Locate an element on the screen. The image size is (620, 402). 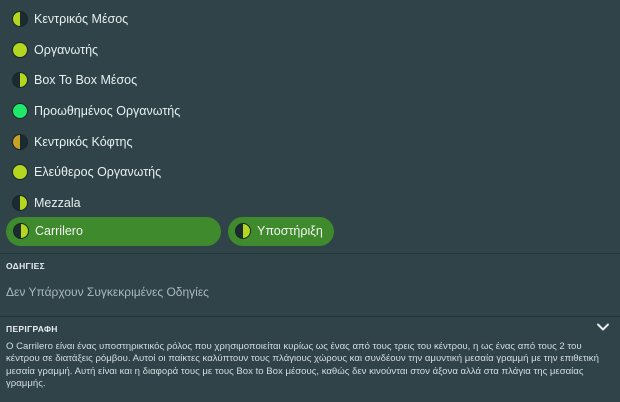
role-item-mezzala: Mezzala is located at coordinates (310, 203).